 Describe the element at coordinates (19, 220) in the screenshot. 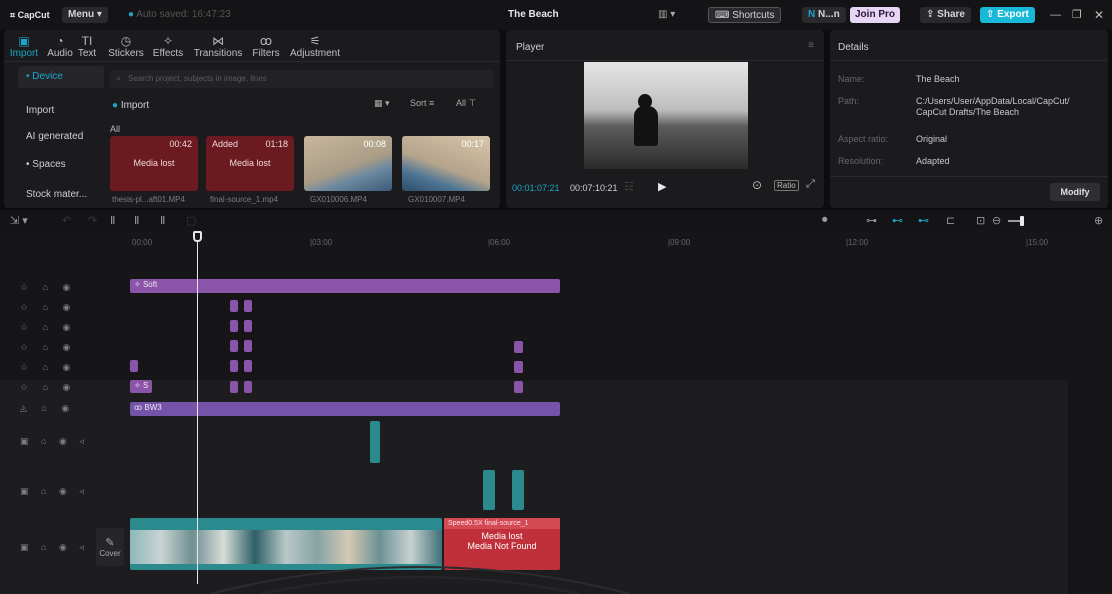

I see `select-tool-icon: ⇲ ▾` at that location.